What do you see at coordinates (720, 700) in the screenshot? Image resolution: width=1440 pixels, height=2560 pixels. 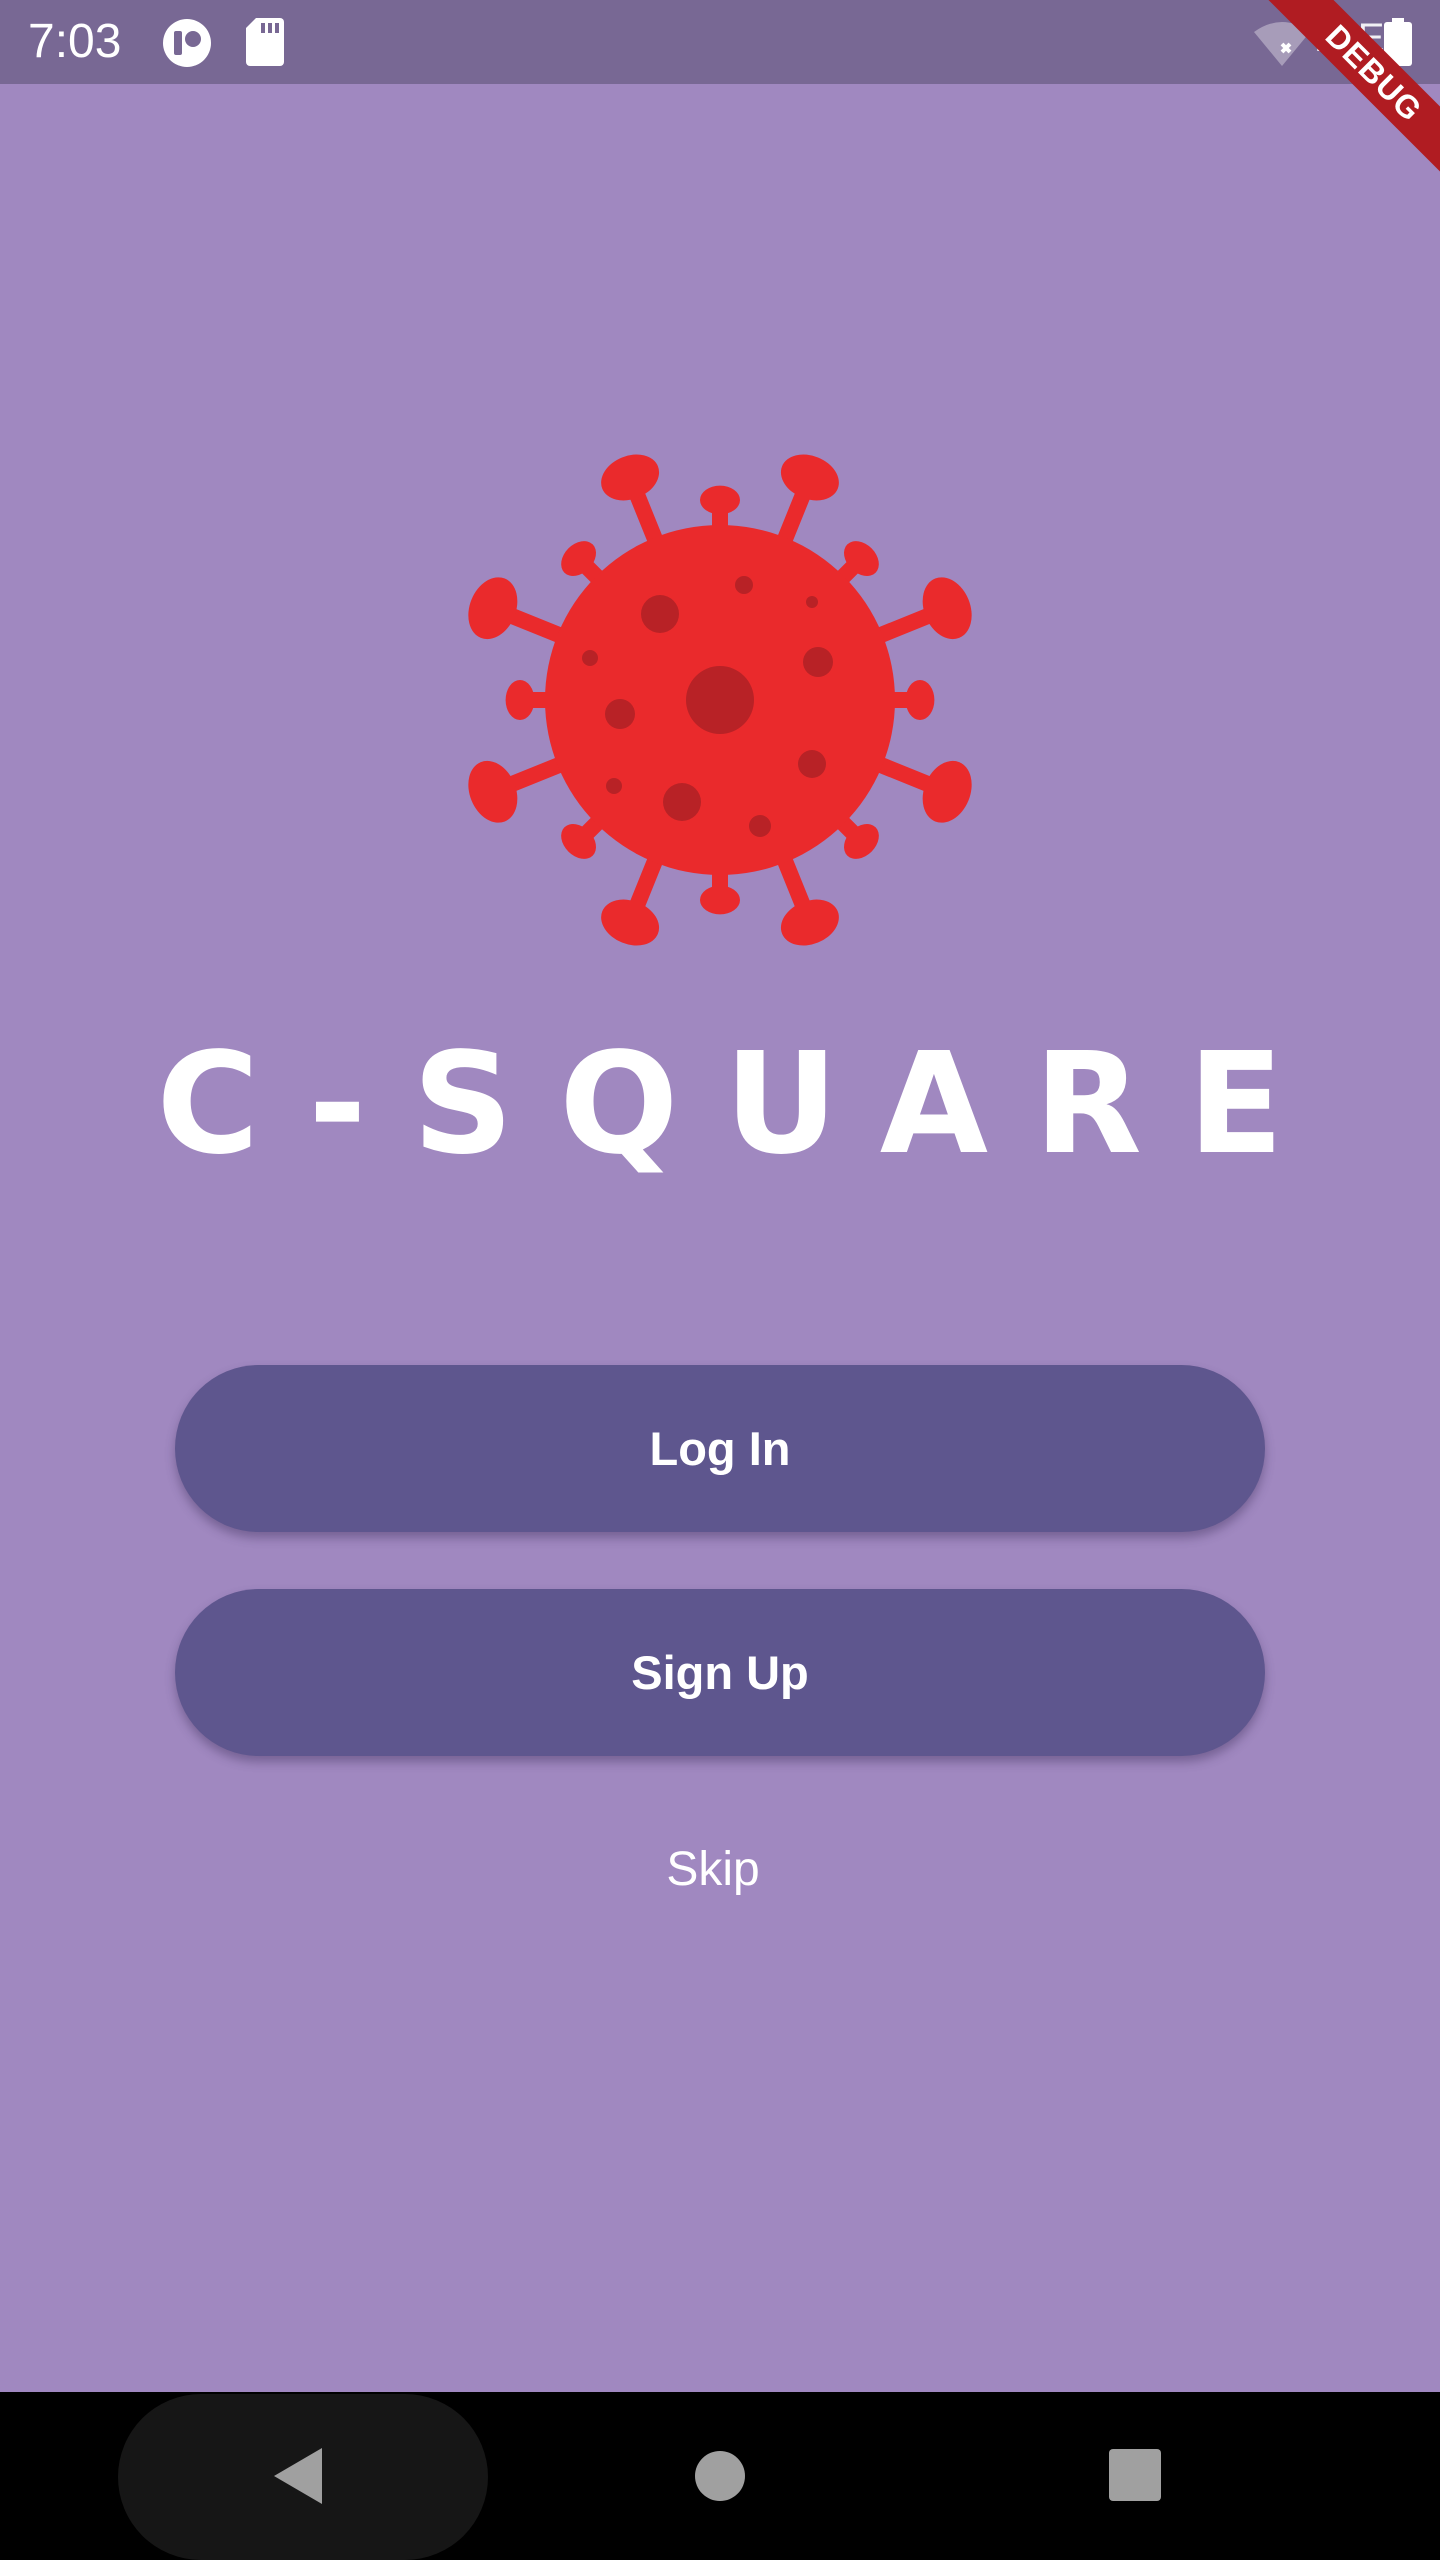 I see `virus-icon` at bounding box center [720, 700].